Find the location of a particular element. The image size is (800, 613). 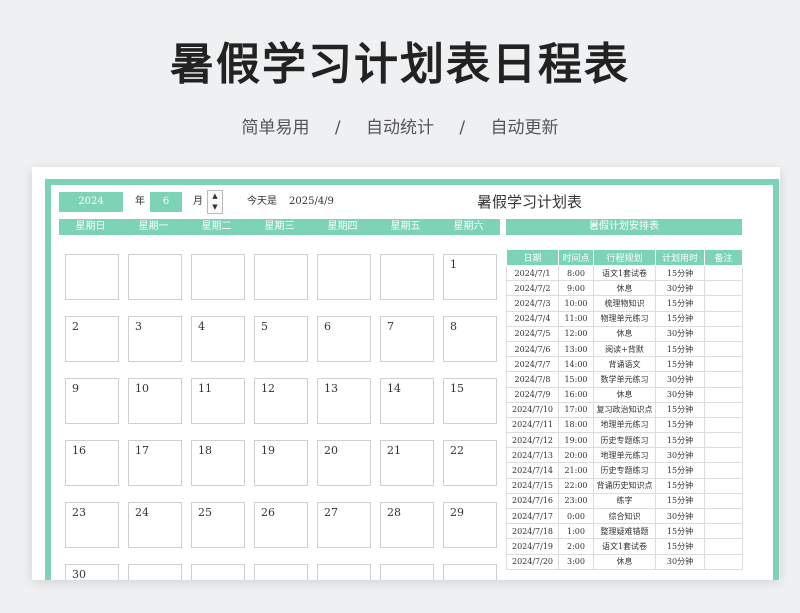

calendar-day-cell: 22 is located at coordinates (470, 463).